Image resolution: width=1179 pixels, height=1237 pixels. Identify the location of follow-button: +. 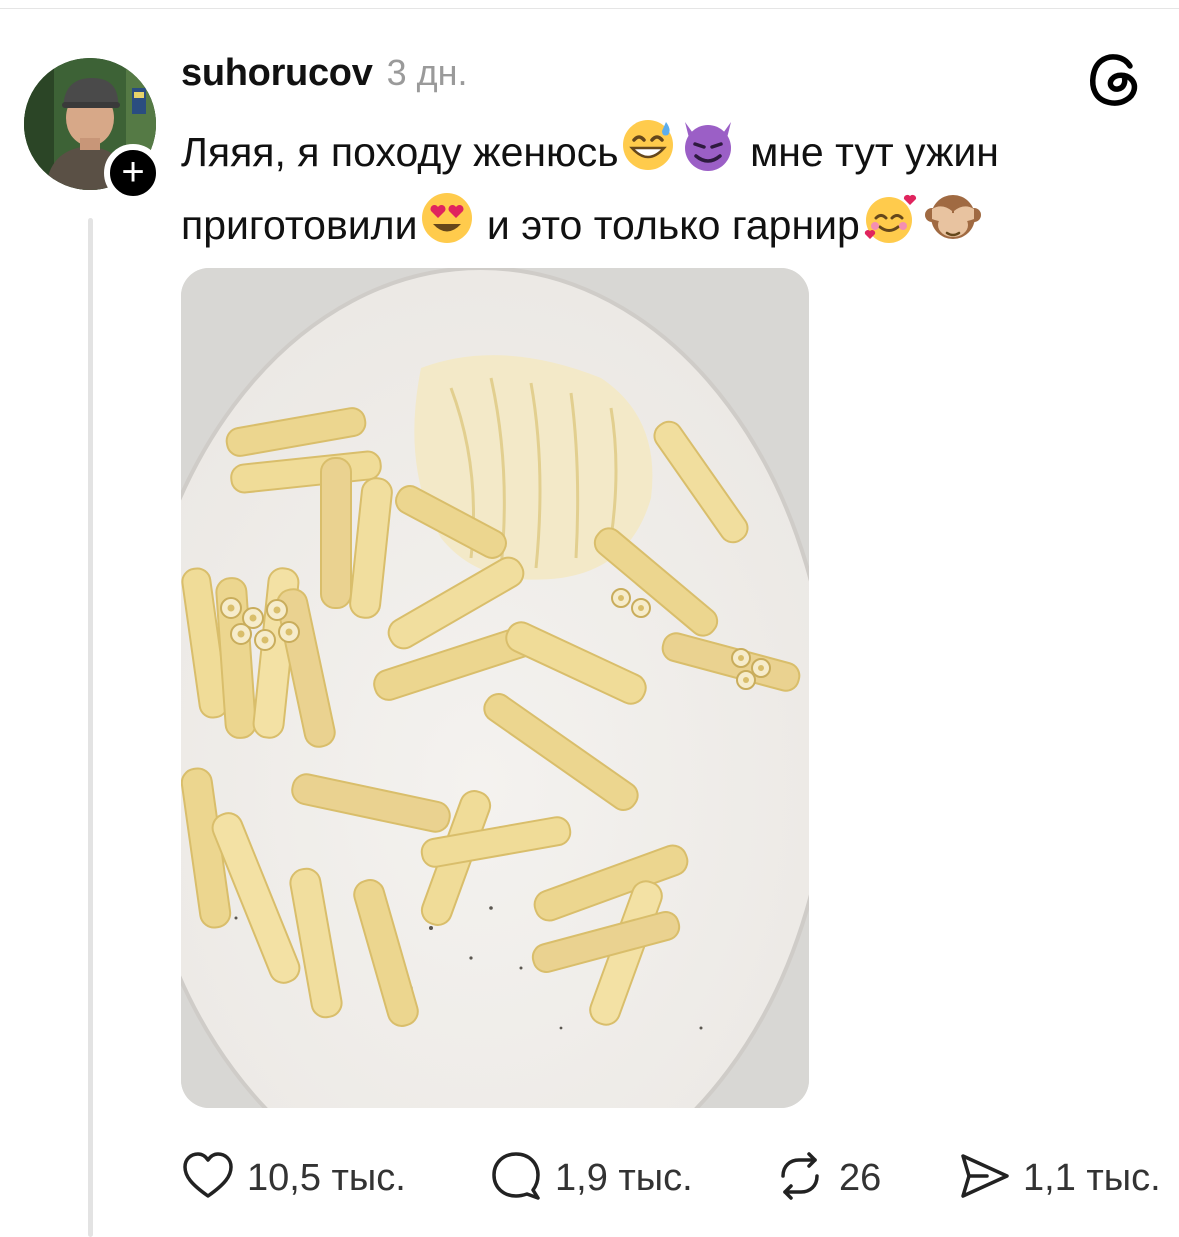
(133, 173).